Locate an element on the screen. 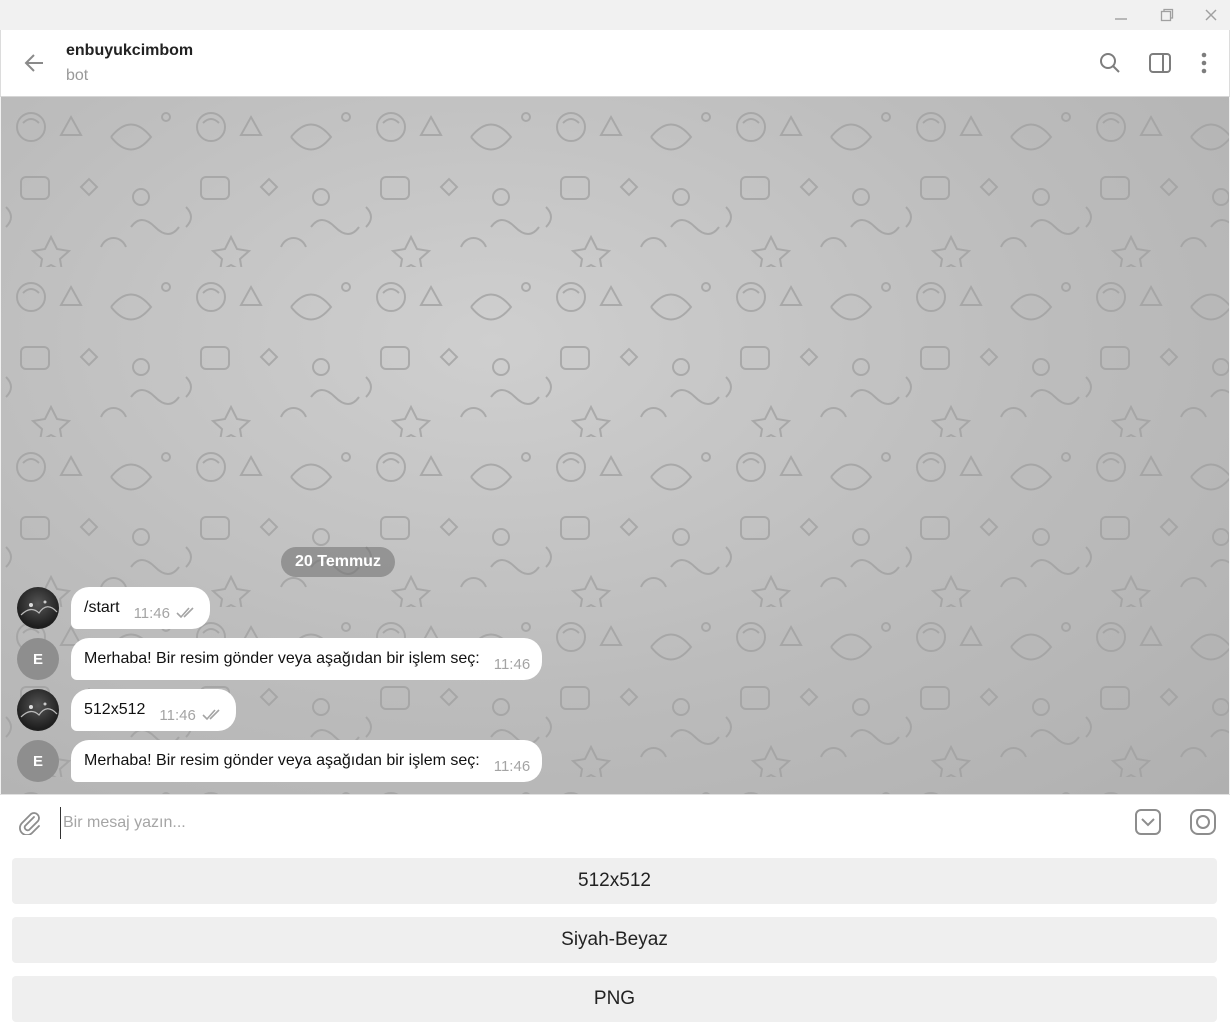  message-row: 512x512 11:46 is located at coordinates (126, 710).